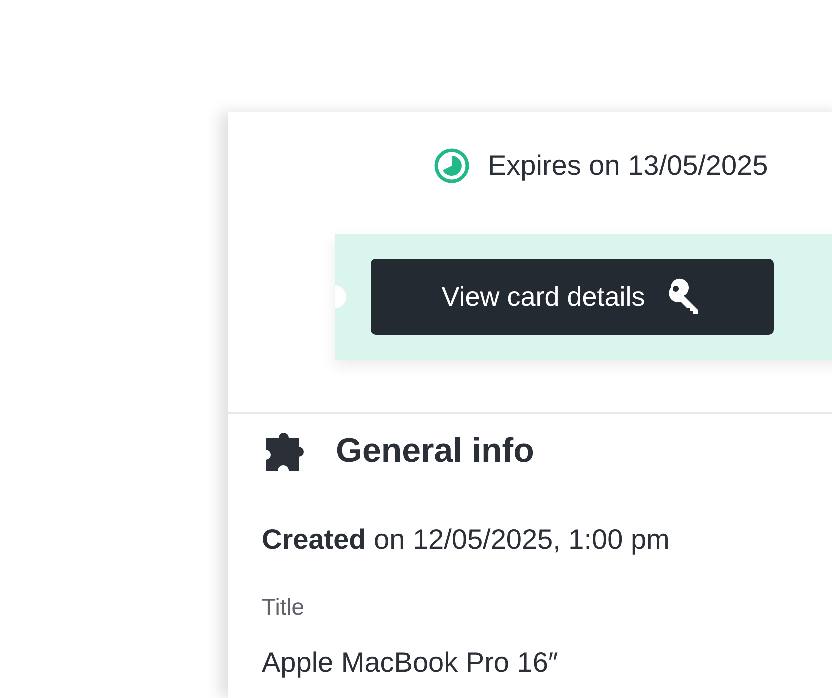  What do you see at coordinates (411, 663) in the screenshot?
I see `field-value: Apple MacBook Pro 16″` at bounding box center [411, 663].